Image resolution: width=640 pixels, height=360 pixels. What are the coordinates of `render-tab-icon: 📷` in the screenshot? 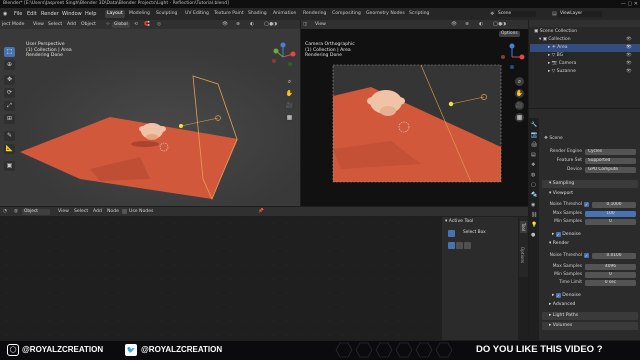 It's located at (534, 135).